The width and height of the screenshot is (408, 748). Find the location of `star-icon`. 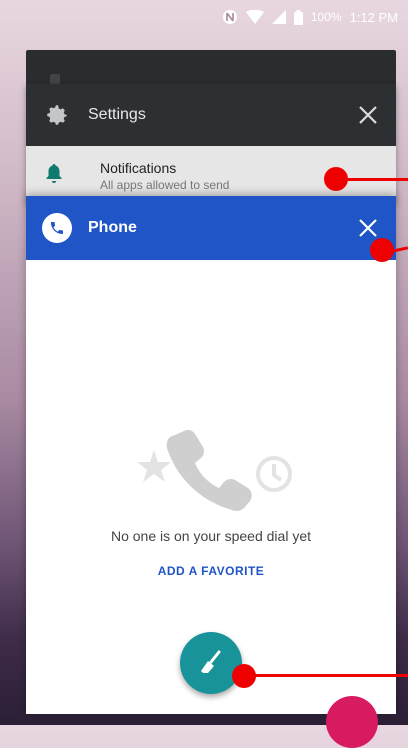

star-icon is located at coordinates (154, 466).